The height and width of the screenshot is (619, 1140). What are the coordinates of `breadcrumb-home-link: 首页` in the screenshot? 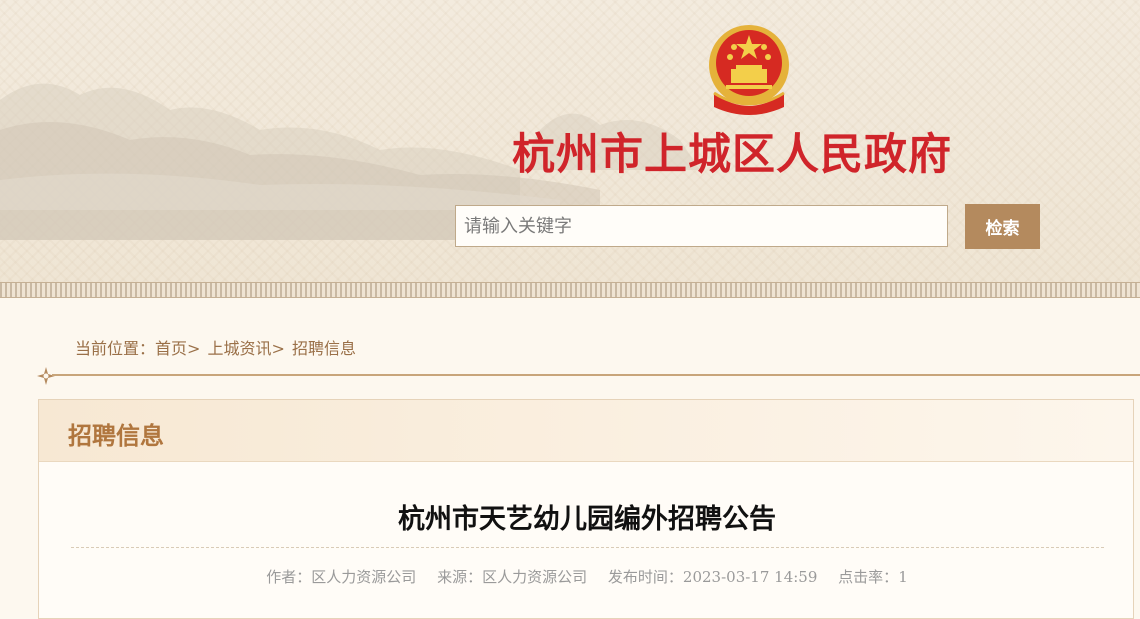 It's located at (171, 348).